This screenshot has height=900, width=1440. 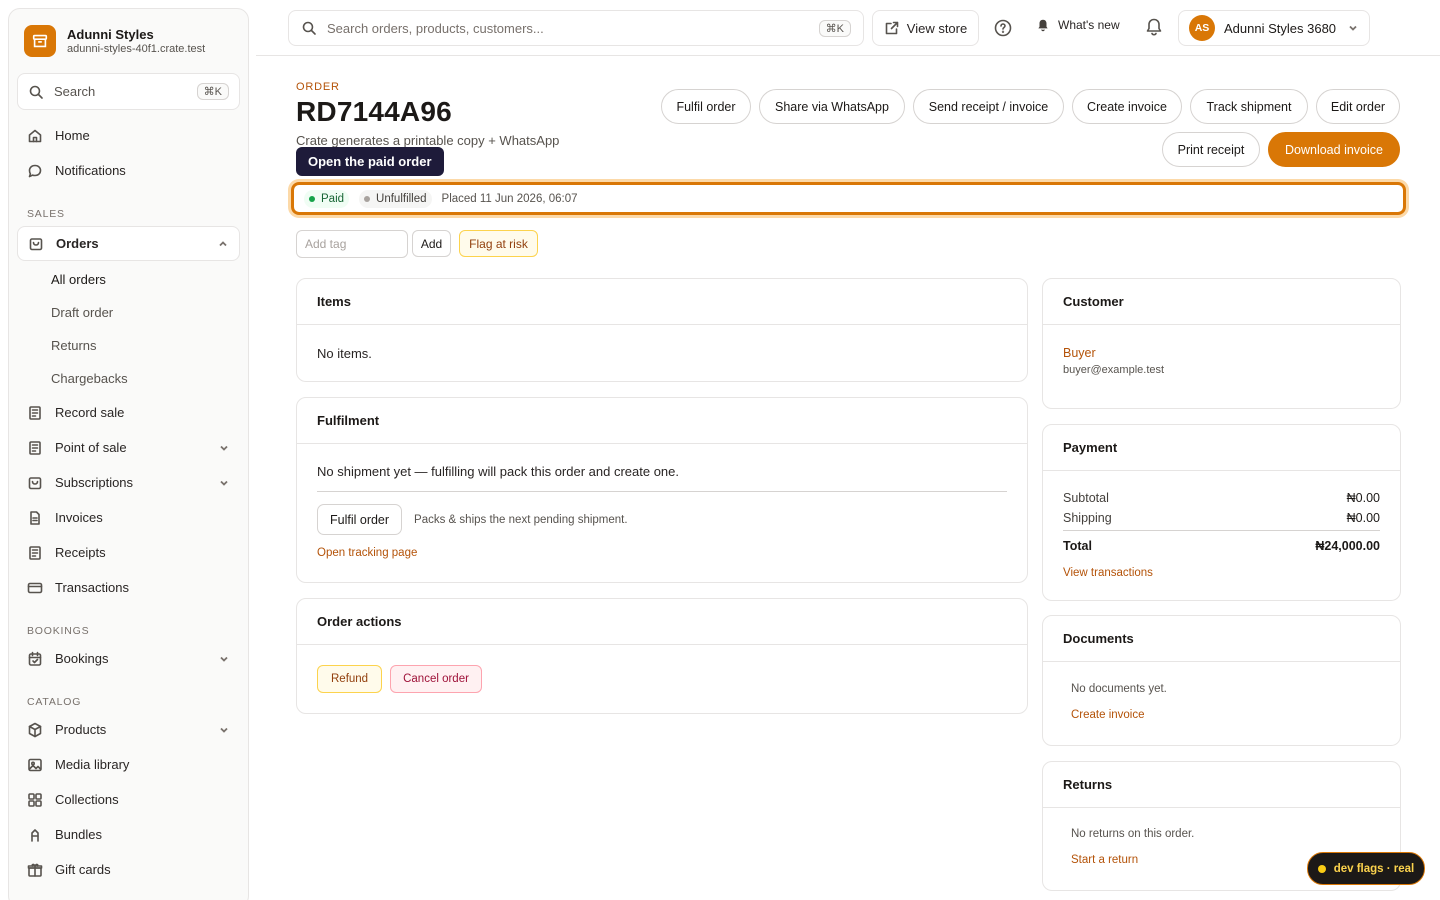 I want to click on subtotal-value: ₦0.00, so click(x=1363, y=498).